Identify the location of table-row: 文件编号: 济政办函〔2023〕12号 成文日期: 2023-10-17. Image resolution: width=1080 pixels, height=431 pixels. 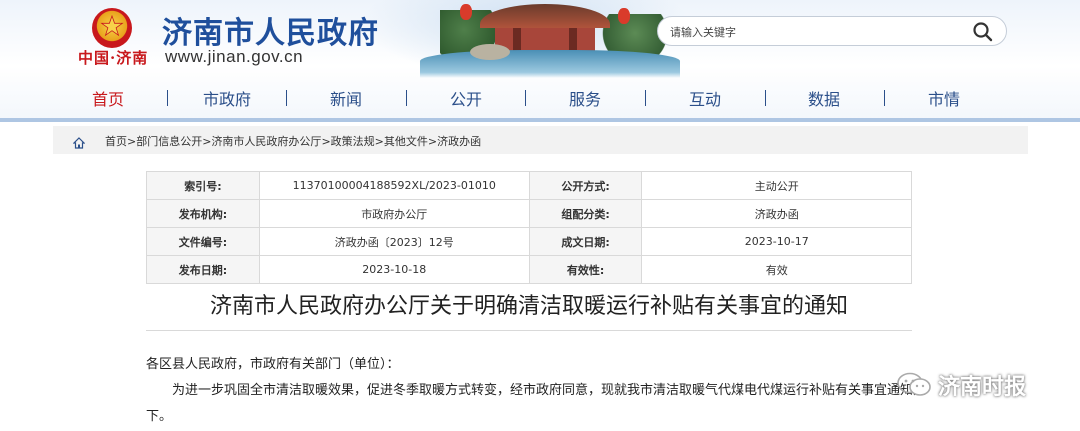
(529, 241).